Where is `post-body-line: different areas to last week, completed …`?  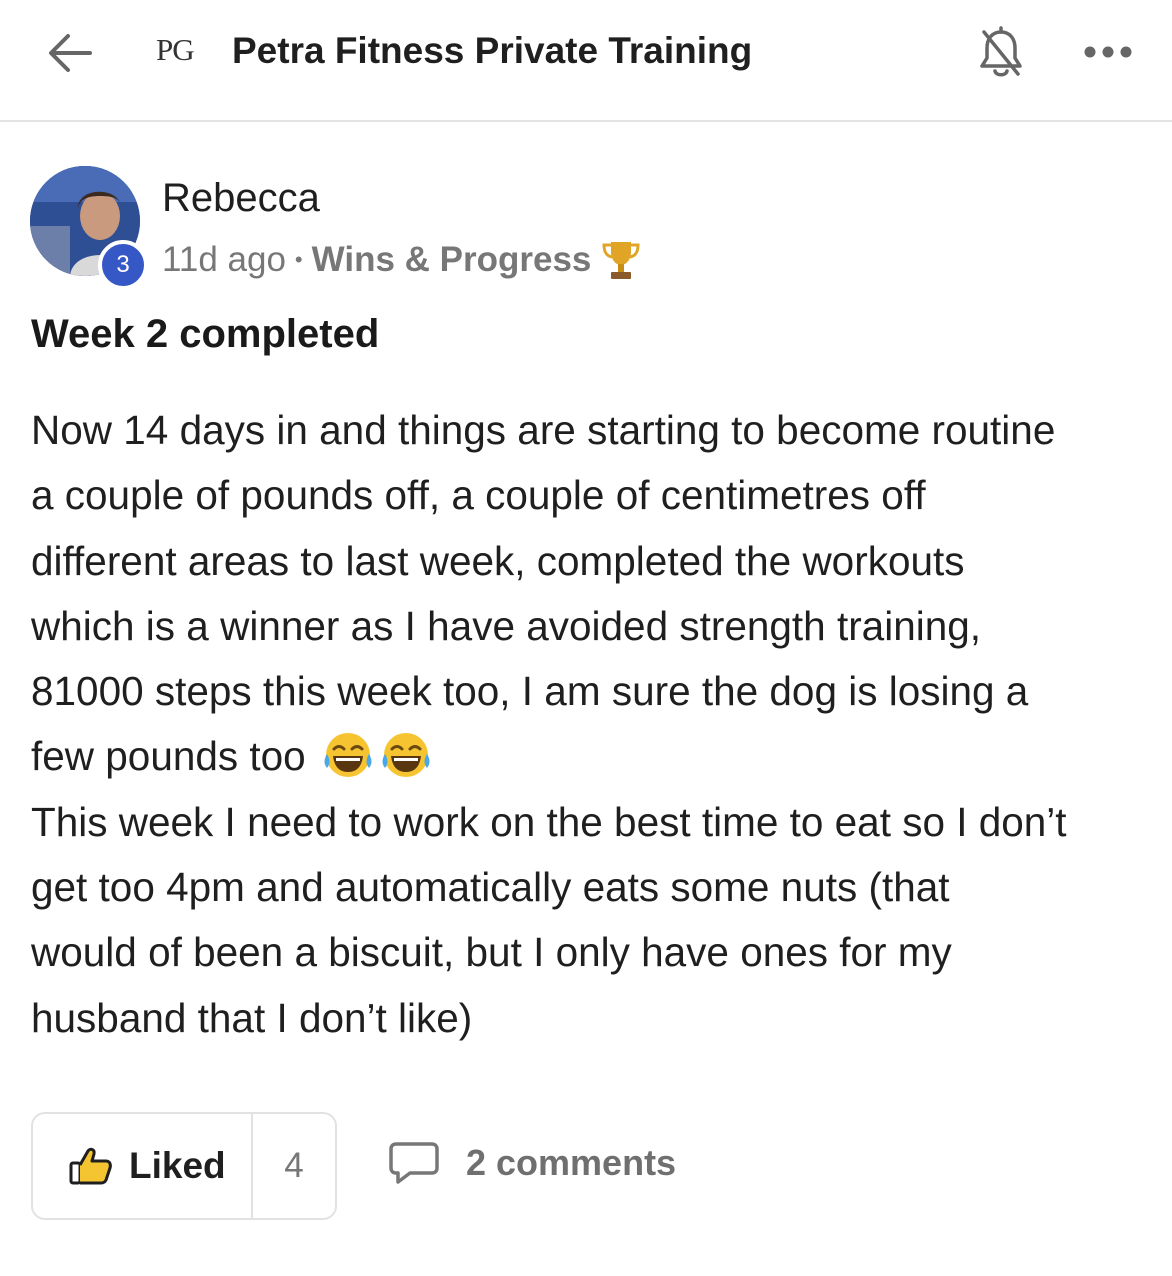 post-body-line: different areas to last week, completed … is located at coordinates (498, 560).